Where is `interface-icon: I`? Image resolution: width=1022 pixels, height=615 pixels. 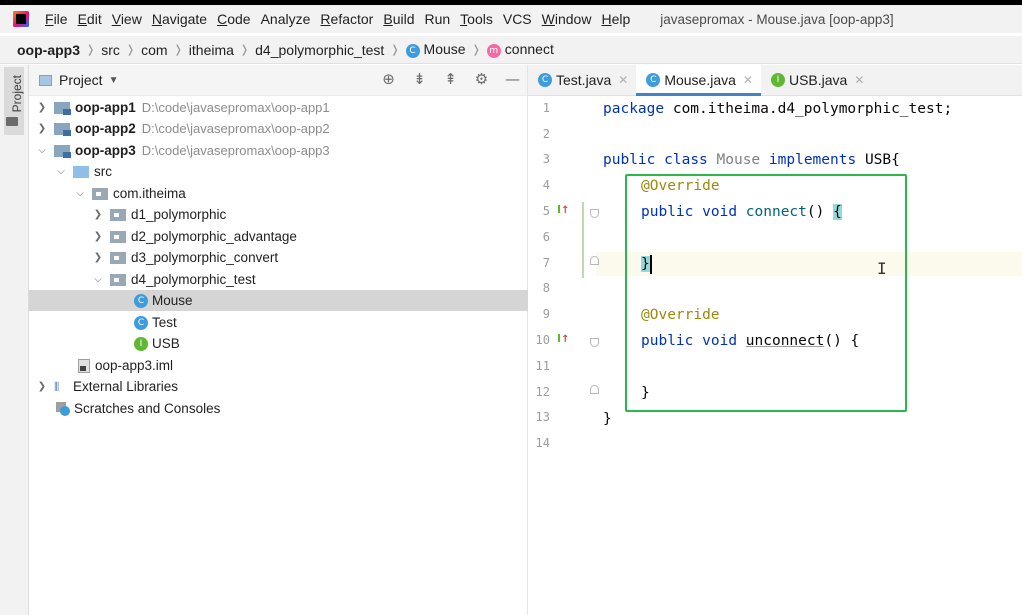
interface-icon: I is located at coordinates (141, 343).